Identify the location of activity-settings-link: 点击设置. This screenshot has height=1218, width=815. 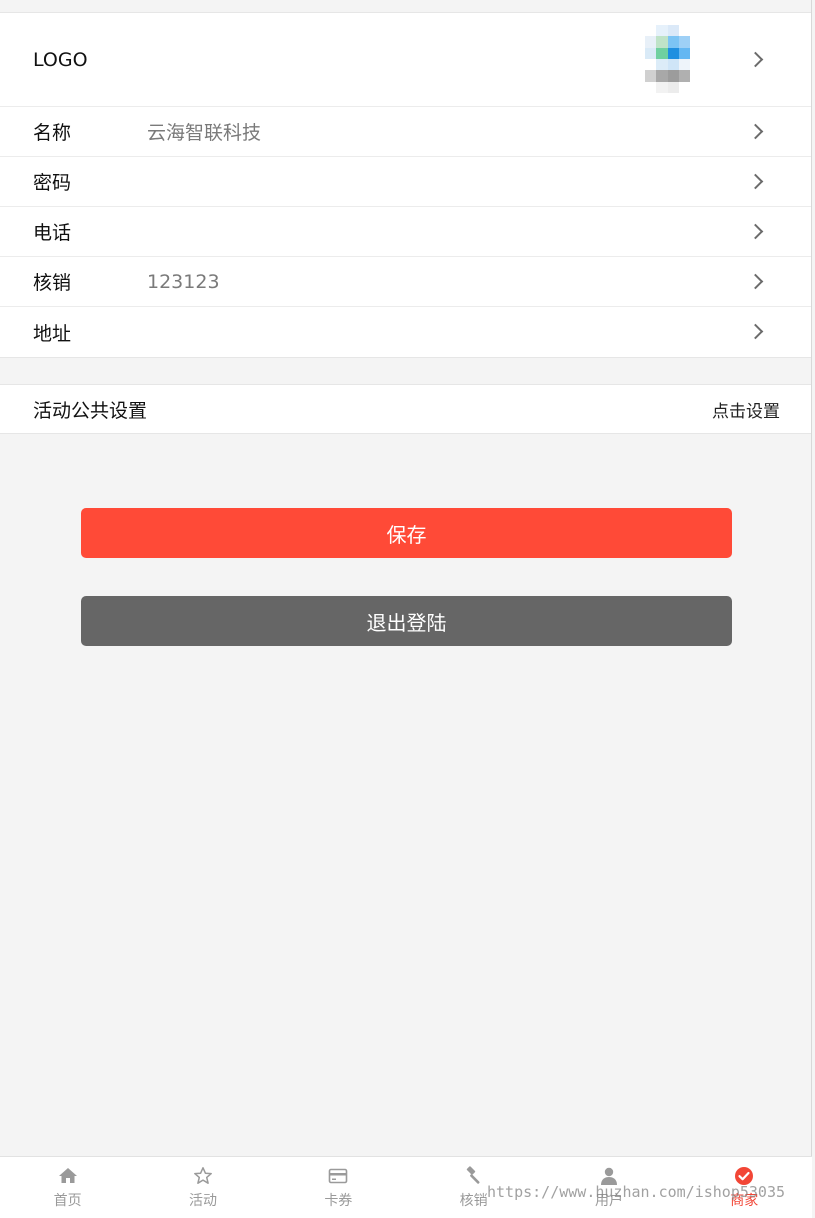
(746, 409).